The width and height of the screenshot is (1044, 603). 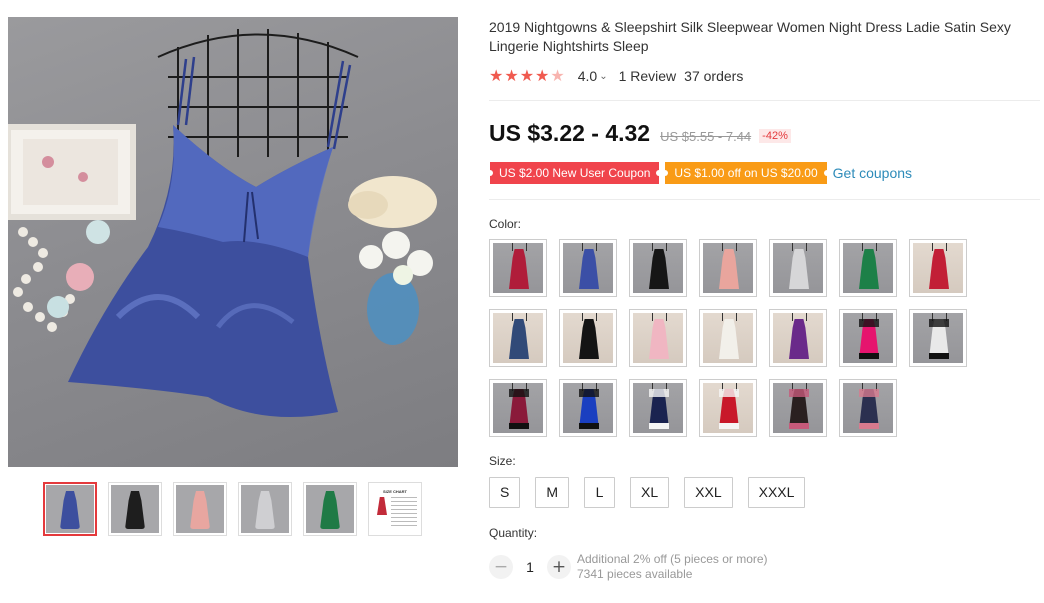 What do you see at coordinates (648, 76) in the screenshot?
I see `review-count-link: 1 Review` at bounding box center [648, 76].